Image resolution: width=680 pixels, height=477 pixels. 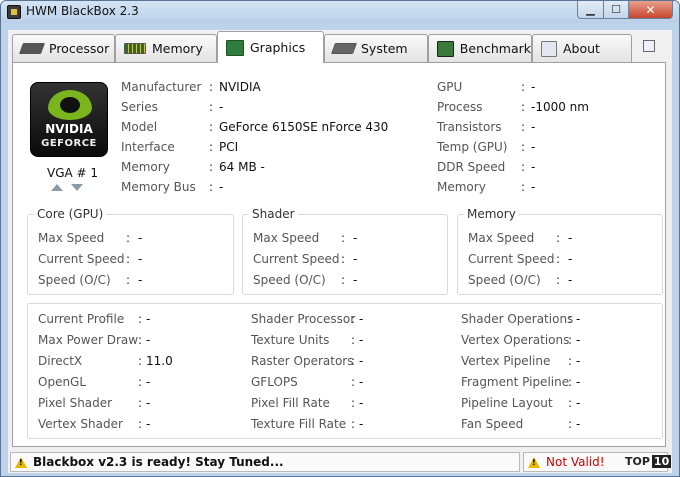 What do you see at coordinates (480, 48) in the screenshot?
I see `tab-benchmark: Benchmark` at bounding box center [480, 48].